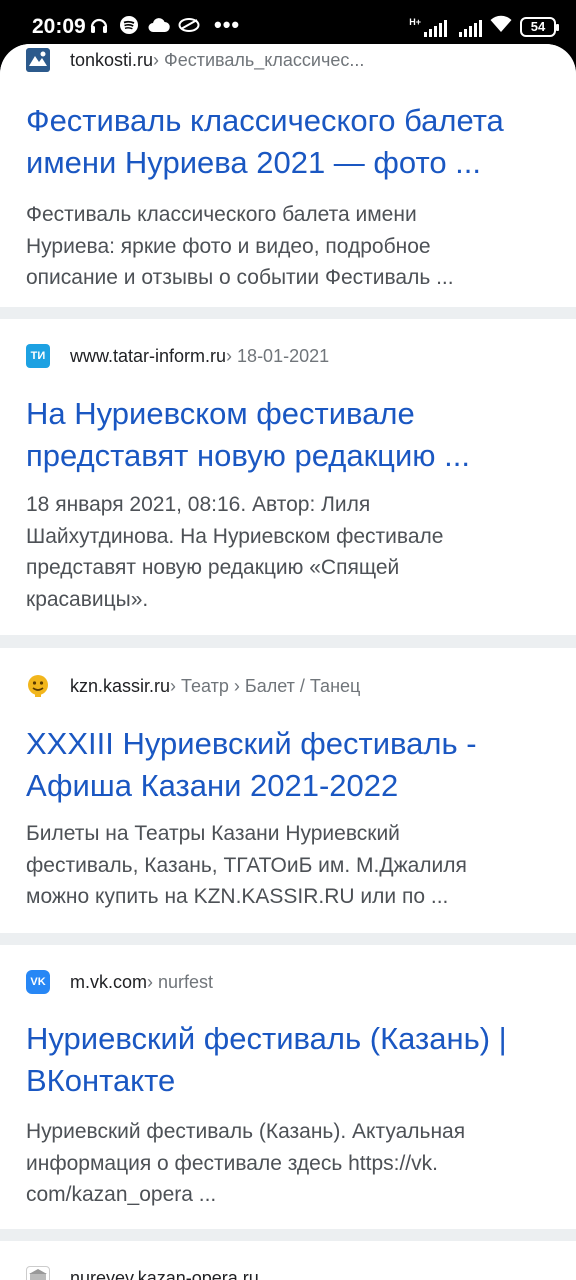  What do you see at coordinates (251, 743) in the screenshot?
I see `title-line: XXXIII Нуриевский фестиваль -` at bounding box center [251, 743].